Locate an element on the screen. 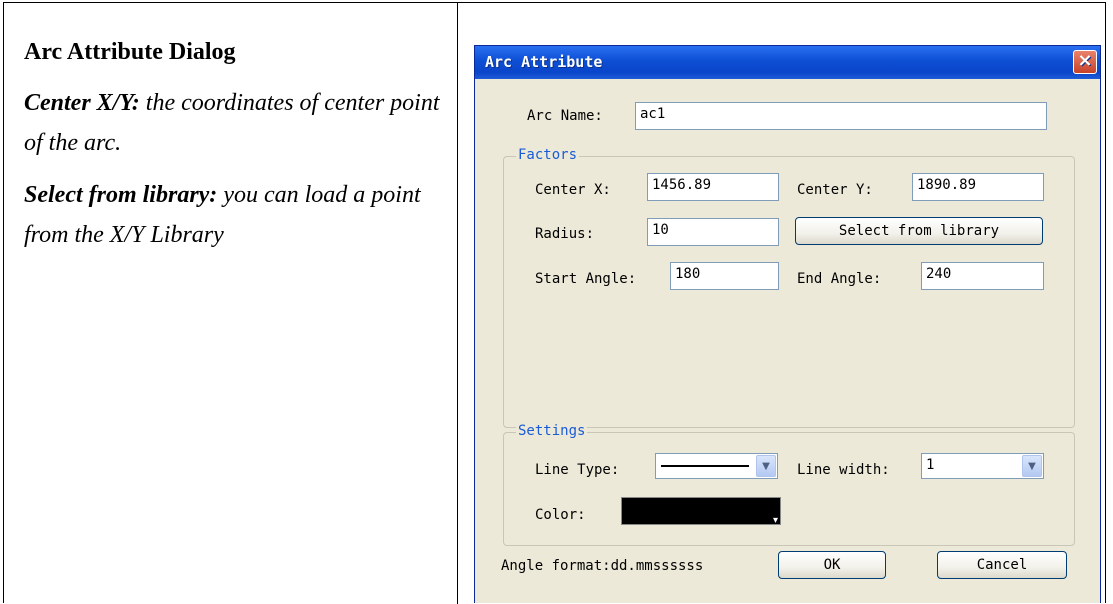  cancel-button: Cancel is located at coordinates (1002, 565).